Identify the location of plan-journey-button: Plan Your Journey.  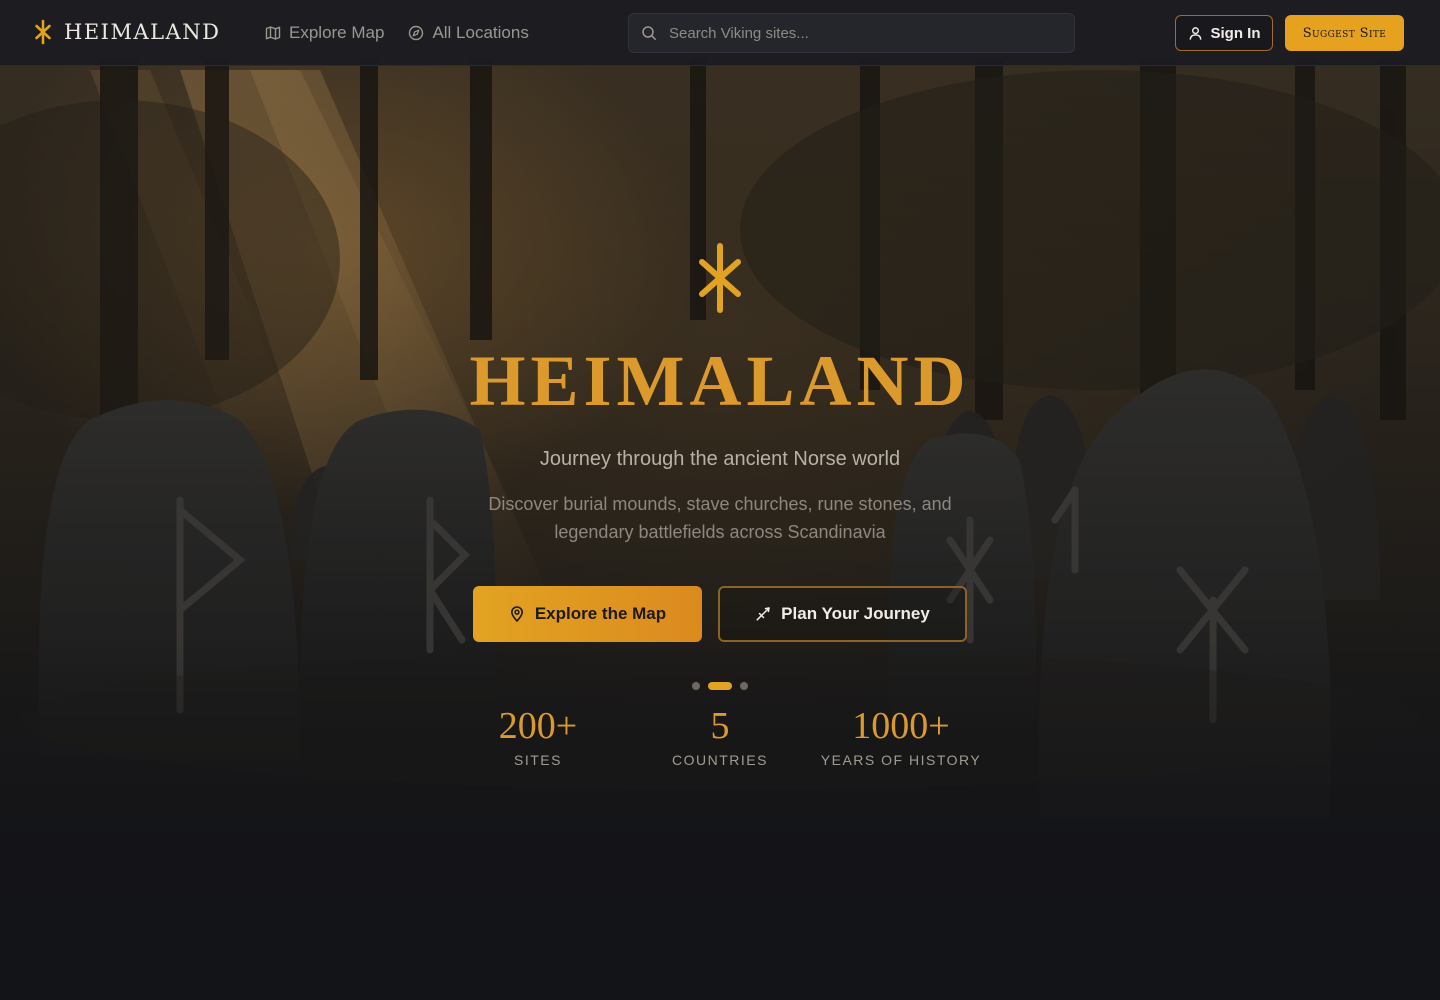
(842, 614).